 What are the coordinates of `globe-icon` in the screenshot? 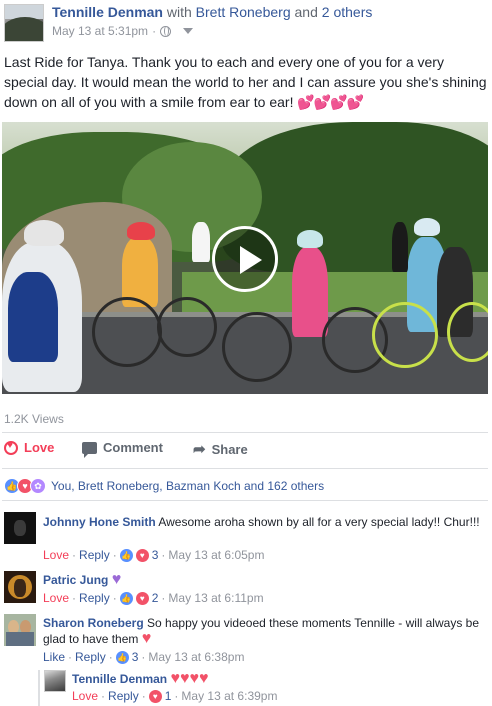 It's located at (166, 31).